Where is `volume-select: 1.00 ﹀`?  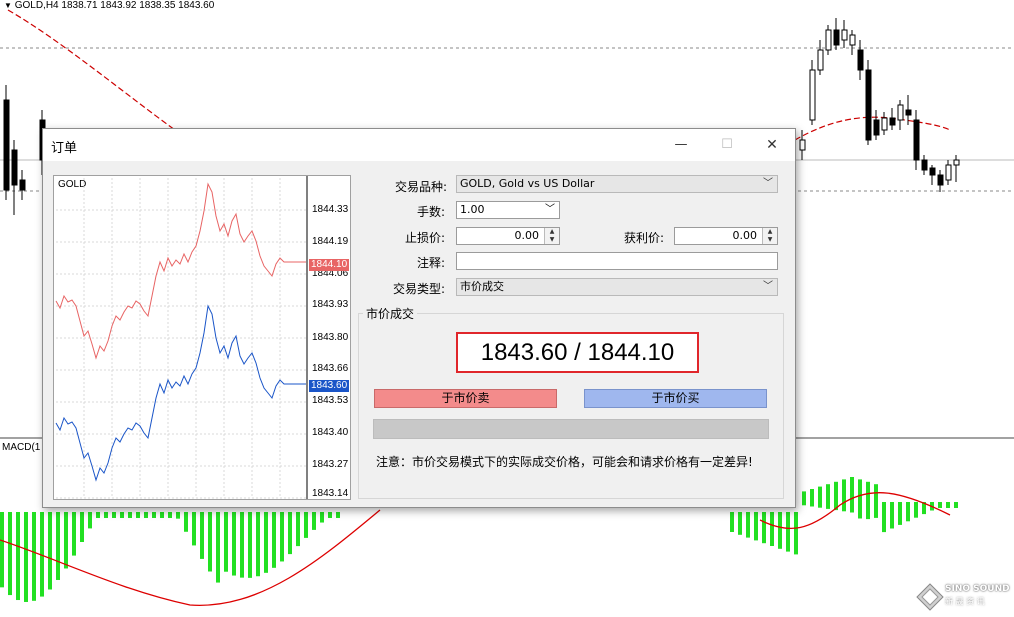
volume-select: 1.00 ﹀ is located at coordinates (508, 210).